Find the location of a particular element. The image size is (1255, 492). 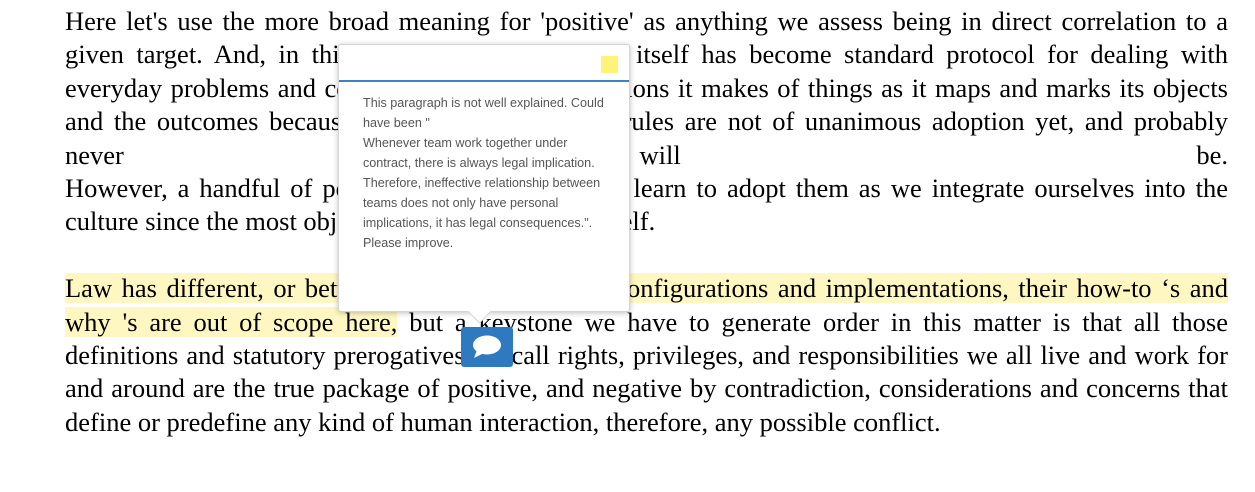

color-swatch-button is located at coordinates (609, 64).